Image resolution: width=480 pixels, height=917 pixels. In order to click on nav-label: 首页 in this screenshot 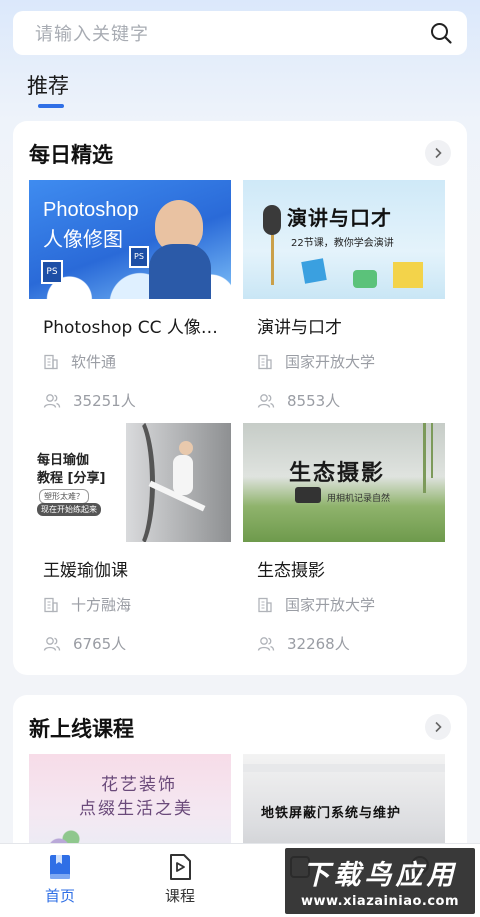, I will do `click(59, 896)`.